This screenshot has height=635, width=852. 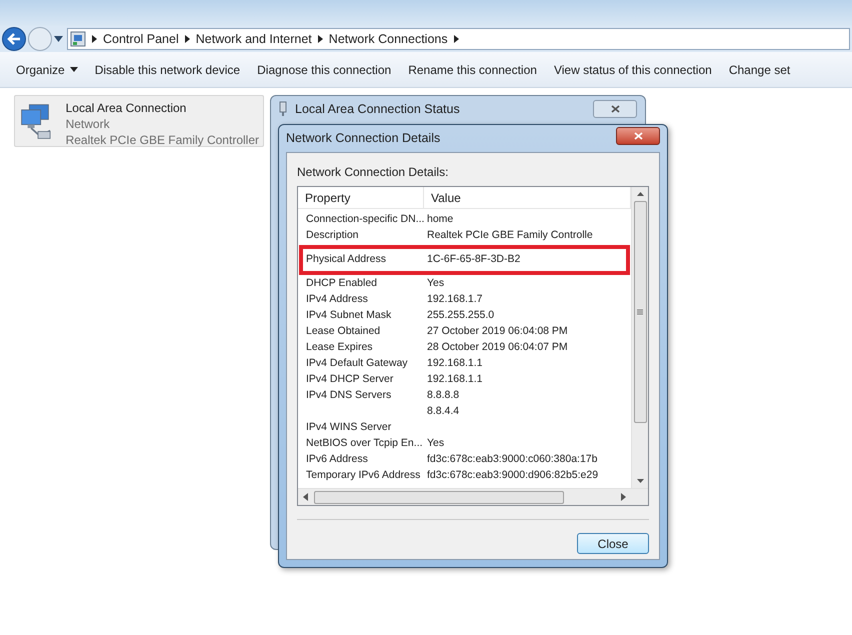 I want to click on details-row: Temporary IPv6 Address fd3c:678c:eab3:9000:d906:82b5:e29, so click(x=464, y=476).